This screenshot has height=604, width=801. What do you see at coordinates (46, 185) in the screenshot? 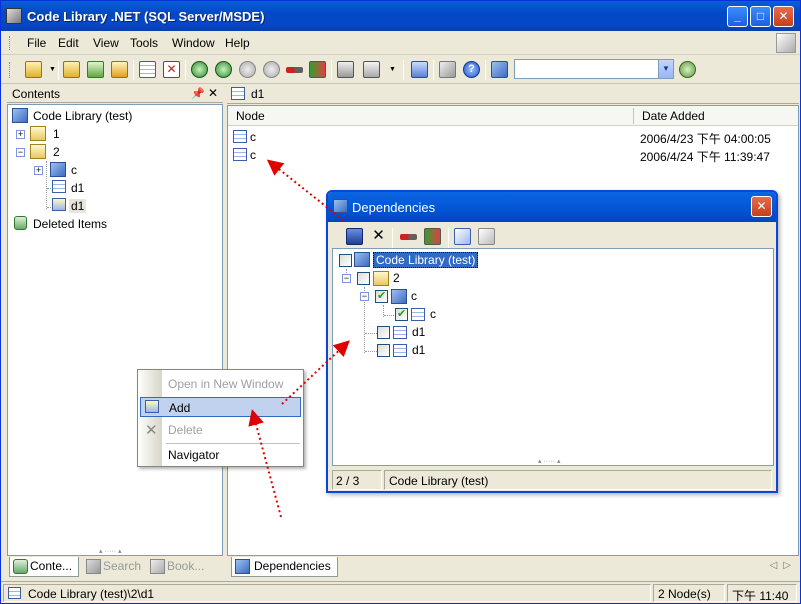
I see `tree-line` at bounding box center [46, 185].